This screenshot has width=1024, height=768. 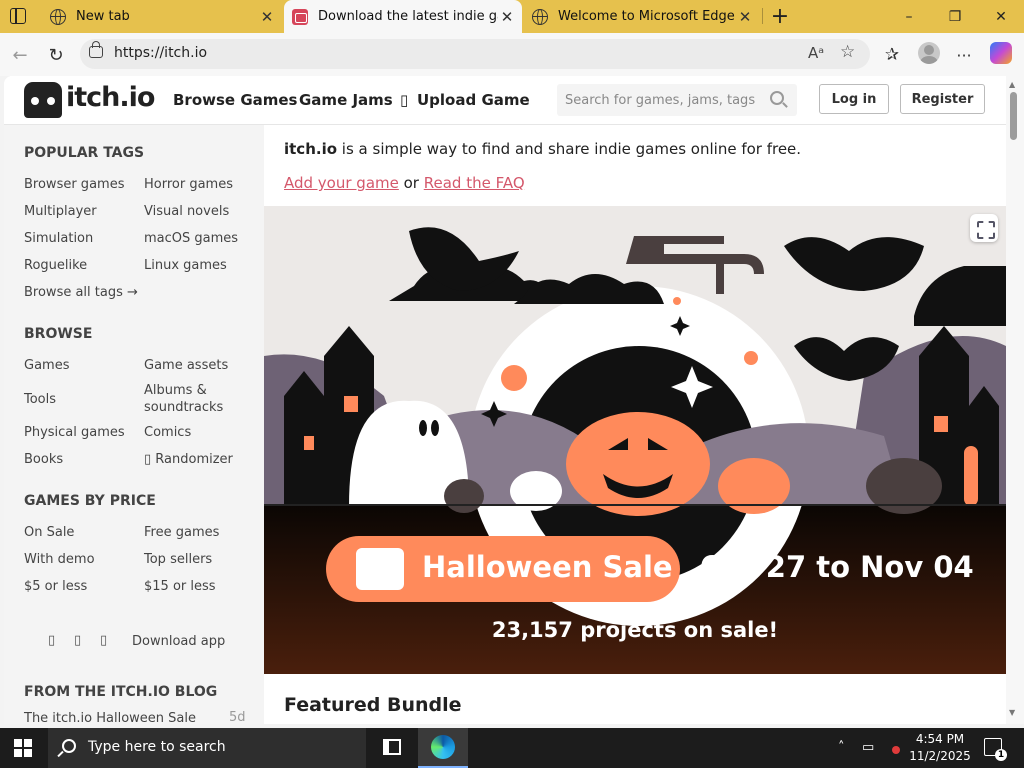 What do you see at coordinates (896, 750) in the screenshot?
I see `volume-muted-icon` at bounding box center [896, 750].